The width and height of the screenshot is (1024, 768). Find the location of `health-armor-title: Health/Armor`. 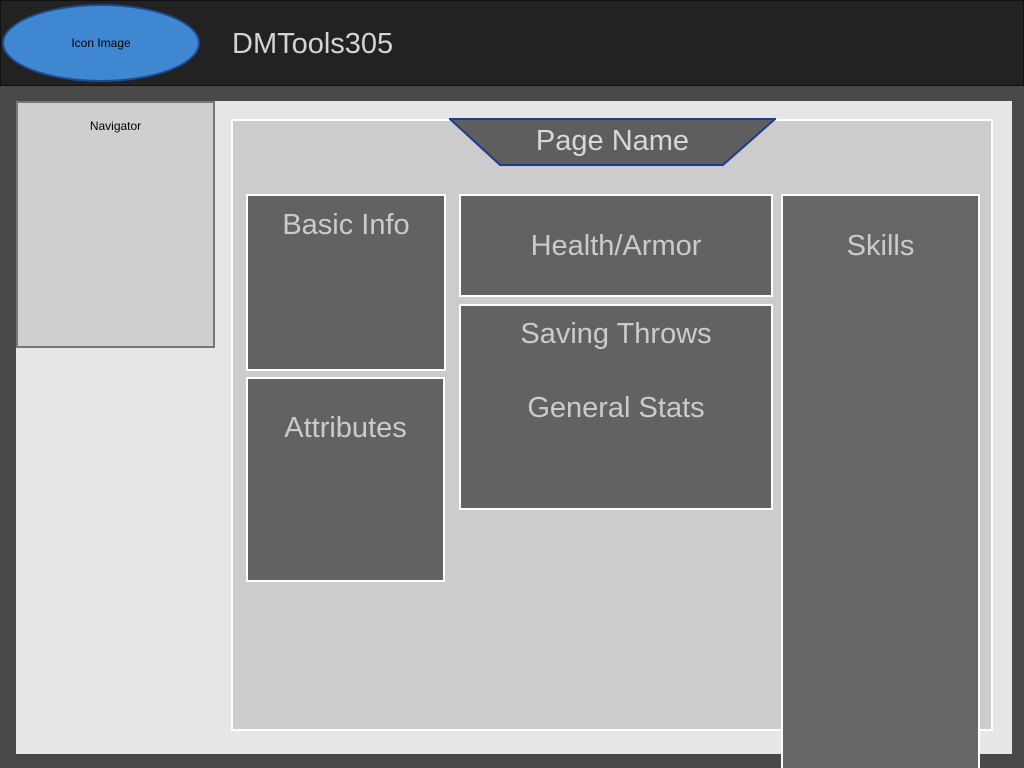

health-armor-title: Health/Armor is located at coordinates (616, 246).